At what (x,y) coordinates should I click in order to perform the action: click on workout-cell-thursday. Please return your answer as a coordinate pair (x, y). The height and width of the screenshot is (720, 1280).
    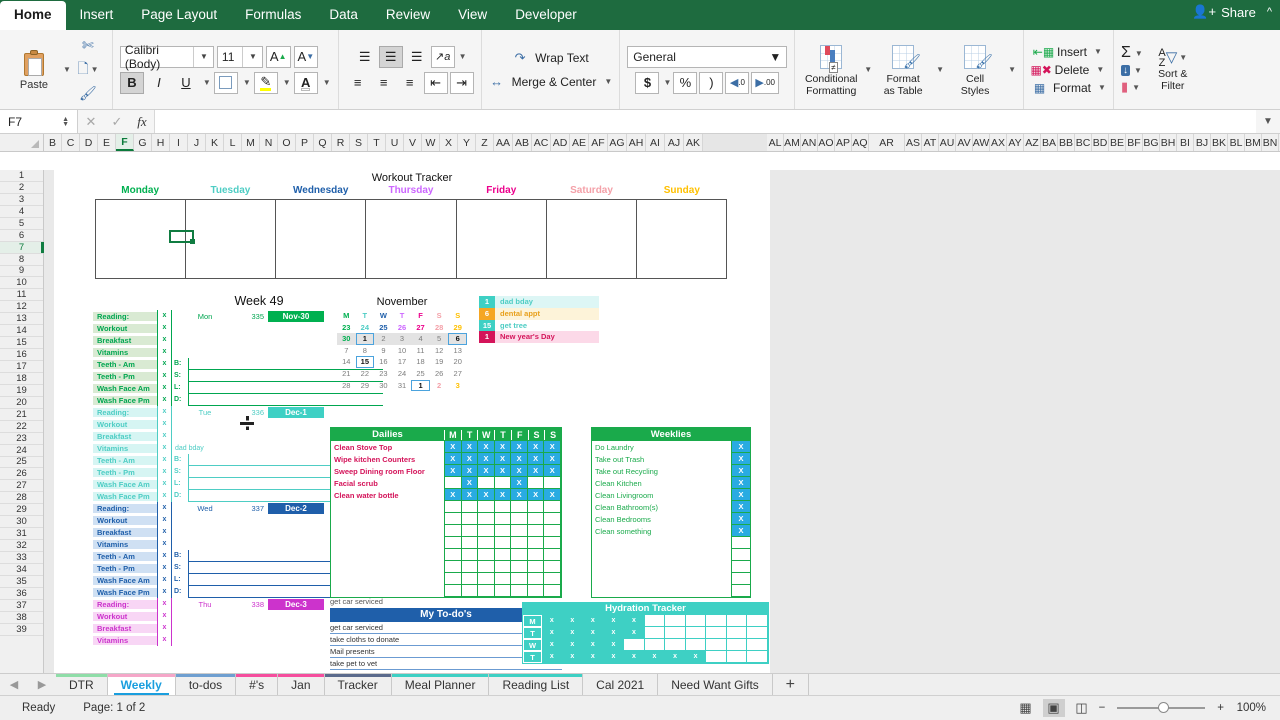
    Looking at the image, I should click on (411, 239).